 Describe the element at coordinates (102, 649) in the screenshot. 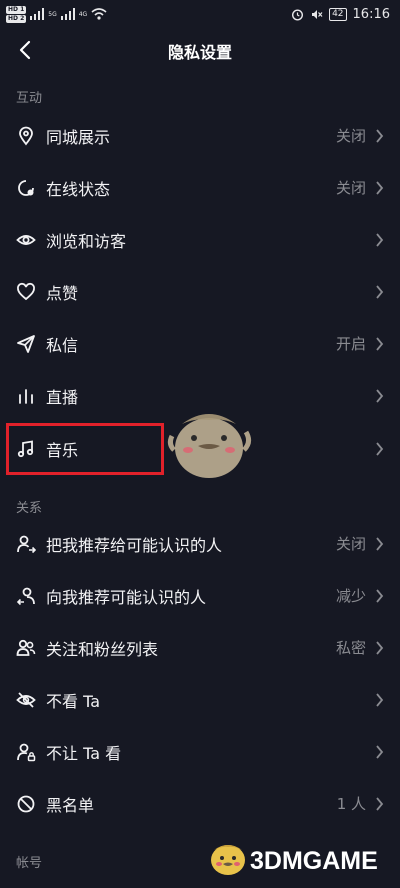

I see `setting-label: 关注和粉丝列表` at that location.